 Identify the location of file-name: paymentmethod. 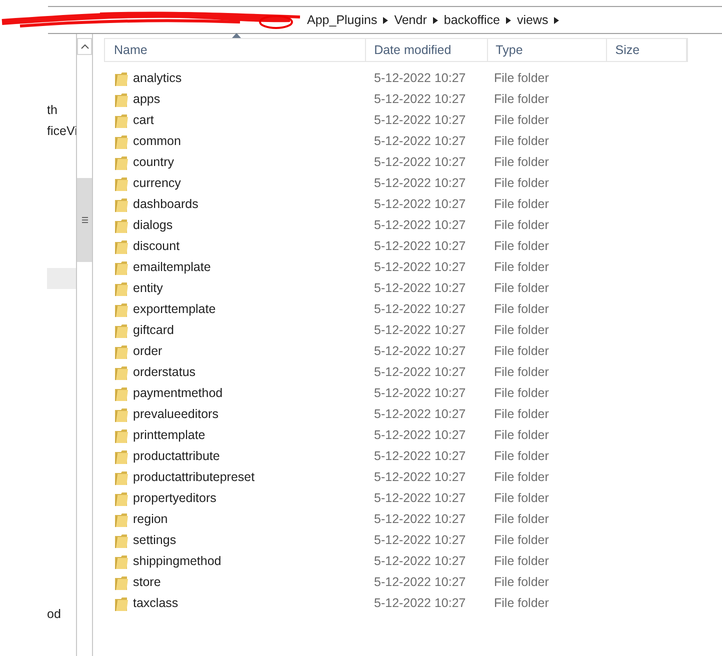
(178, 393).